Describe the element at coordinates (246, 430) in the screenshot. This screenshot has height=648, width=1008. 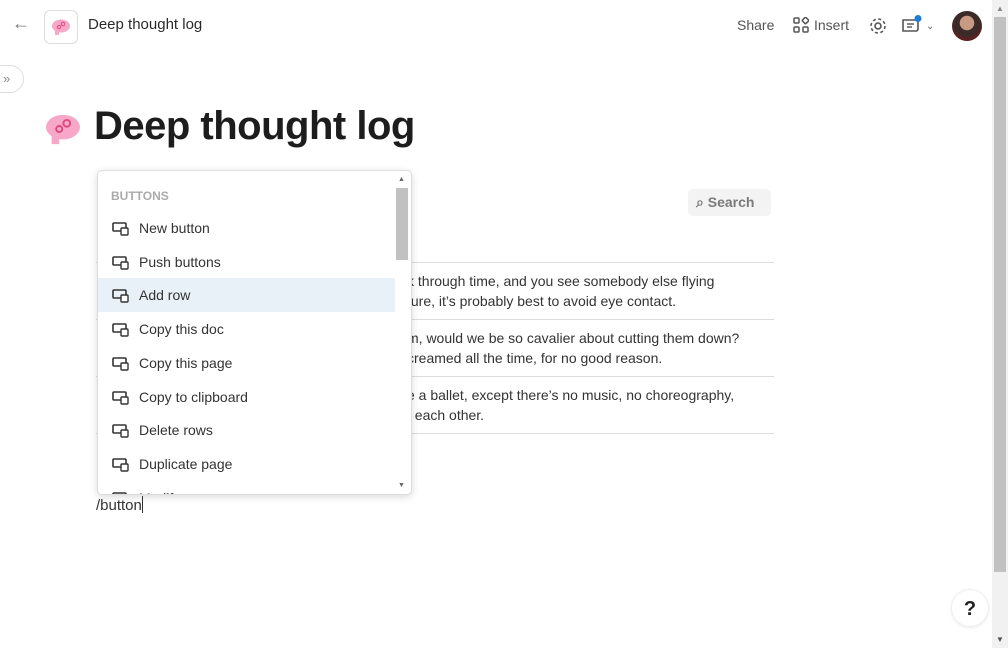
I see `menu-item-delete-rows: Delete rows` at that location.